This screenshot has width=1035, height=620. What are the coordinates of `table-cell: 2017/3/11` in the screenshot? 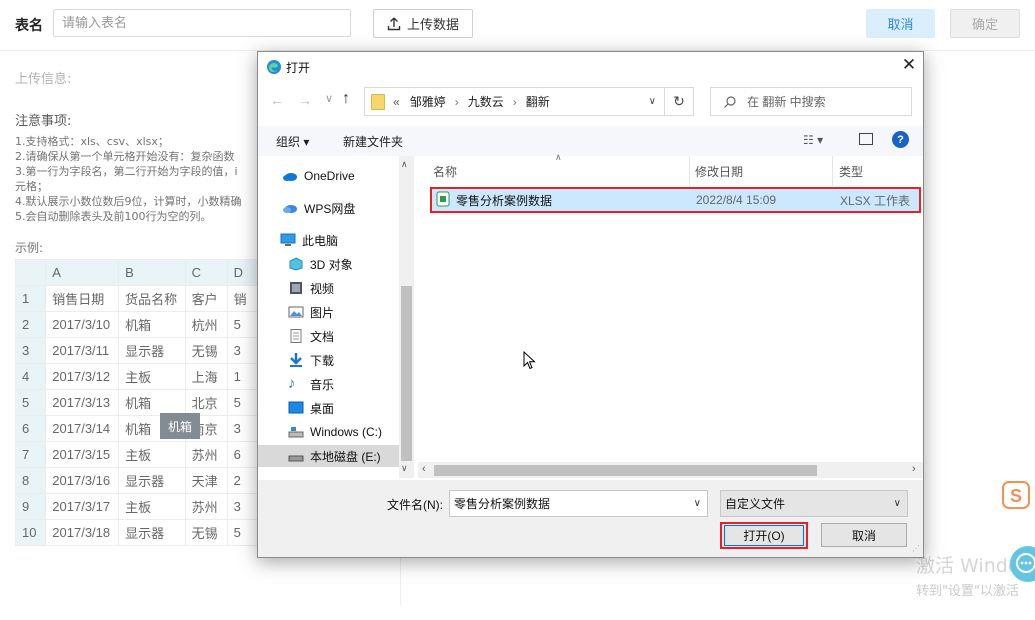 It's located at (82, 350).